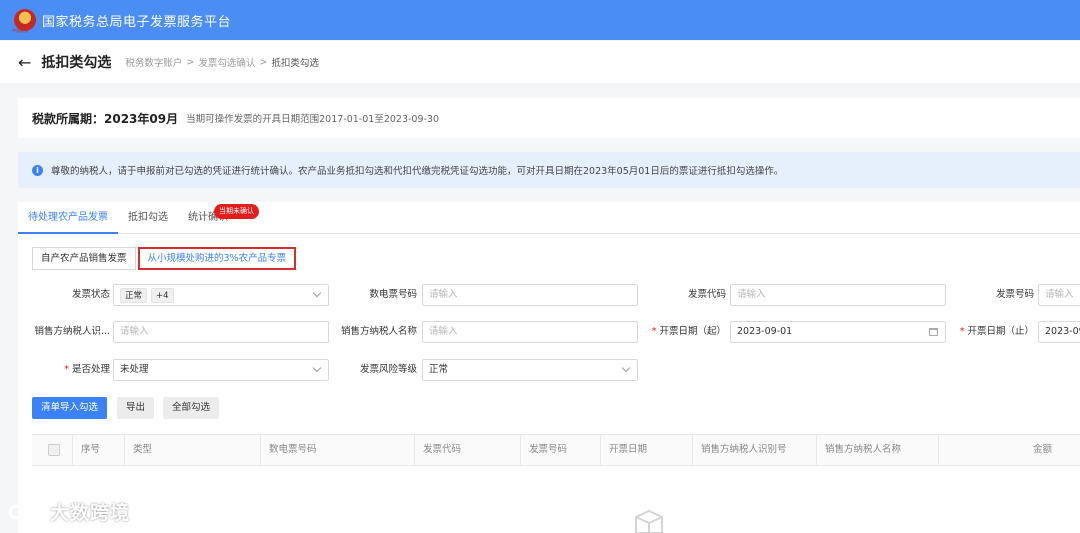  Describe the element at coordinates (90, 513) in the screenshot. I see `watermark-text: 大数跨境` at that location.